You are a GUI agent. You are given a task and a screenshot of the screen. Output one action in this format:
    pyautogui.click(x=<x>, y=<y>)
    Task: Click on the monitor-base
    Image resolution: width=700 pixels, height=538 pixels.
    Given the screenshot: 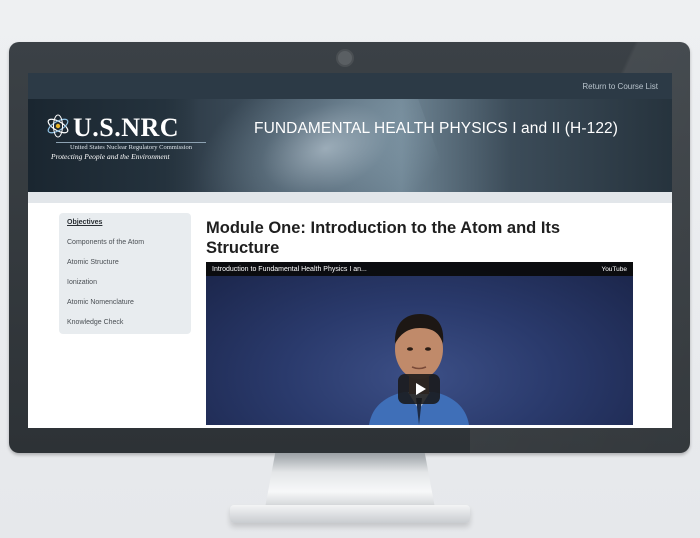 What is the action you would take?
    pyautogui.click(x=350, y=514)
    